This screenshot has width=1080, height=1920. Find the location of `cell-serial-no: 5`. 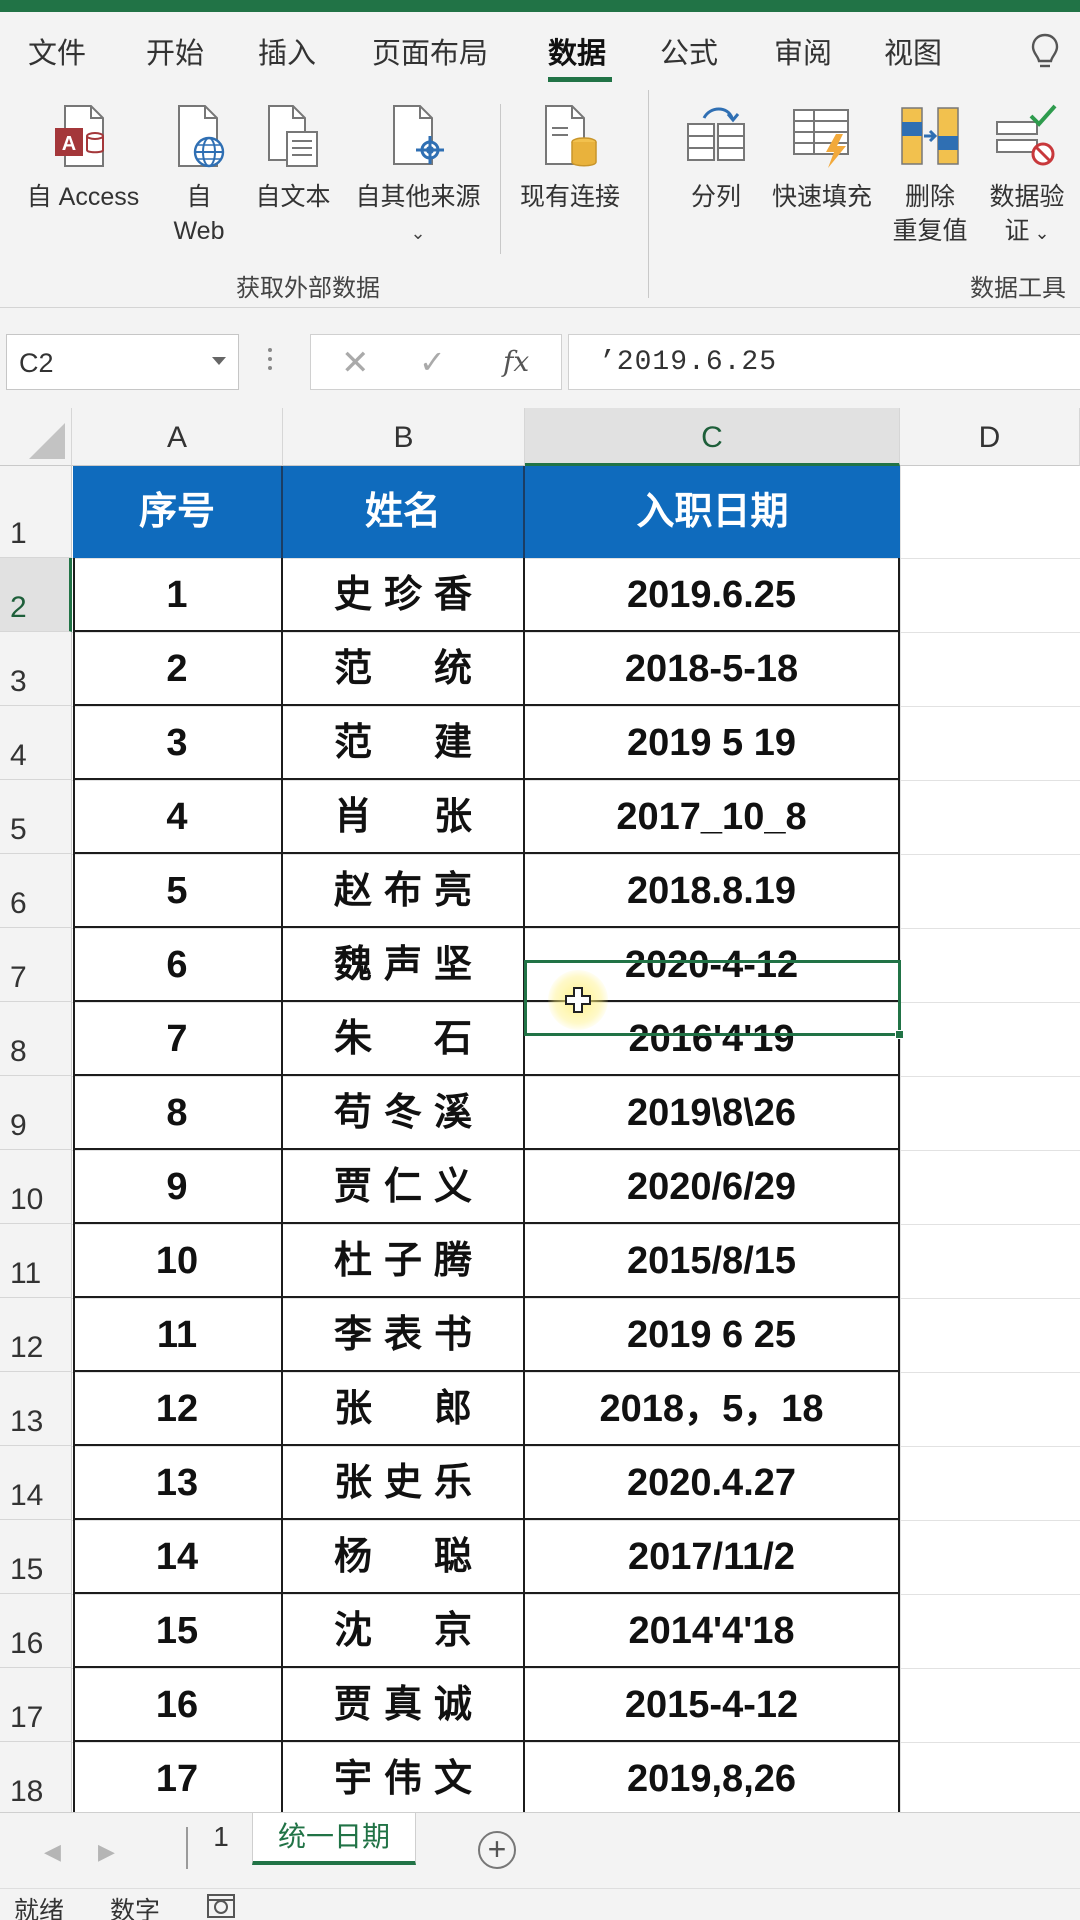

cell-serial-no: 5 is located at coordinates (178, 890).